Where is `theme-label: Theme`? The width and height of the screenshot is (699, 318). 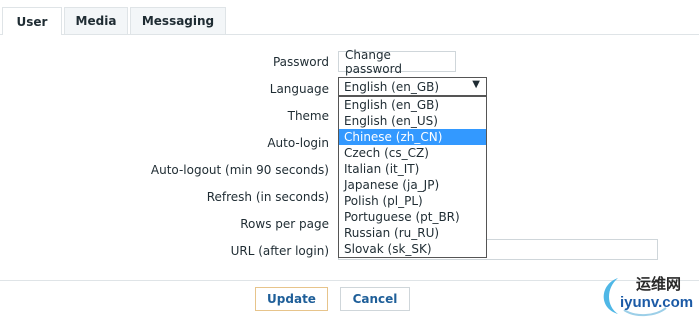
theme-label: Theme is located at coordinates (308, 116).